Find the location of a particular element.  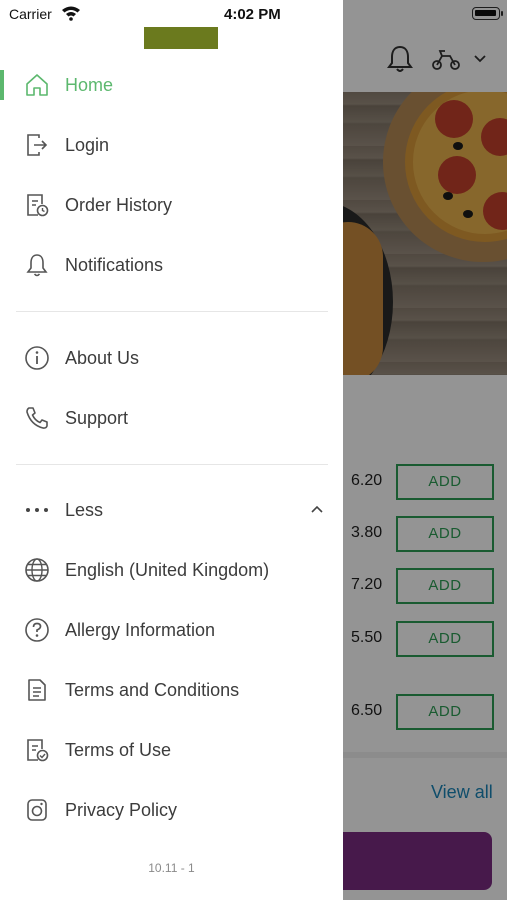

drawer-item-label: Login is located at coordinates (87, 145).